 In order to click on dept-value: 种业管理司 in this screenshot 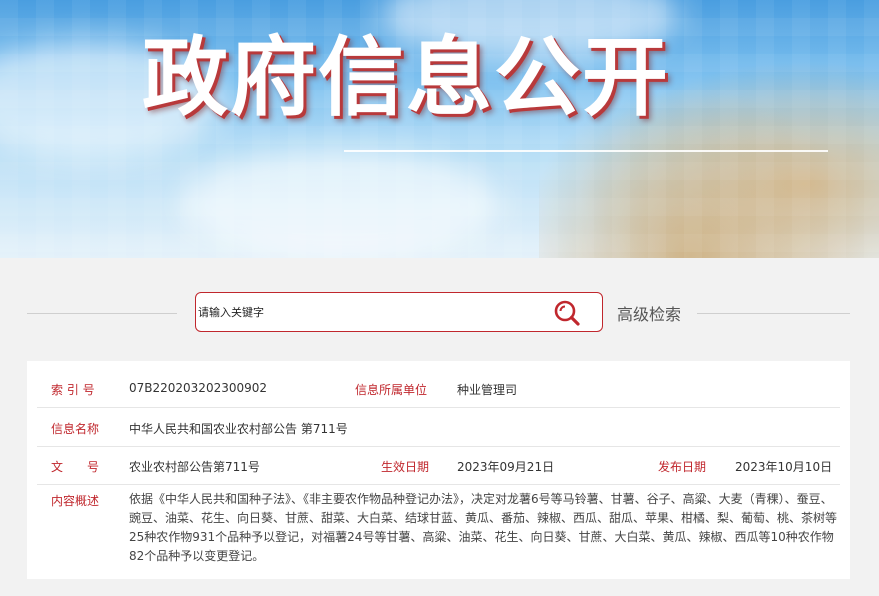, I will do `click(487, 390)`.